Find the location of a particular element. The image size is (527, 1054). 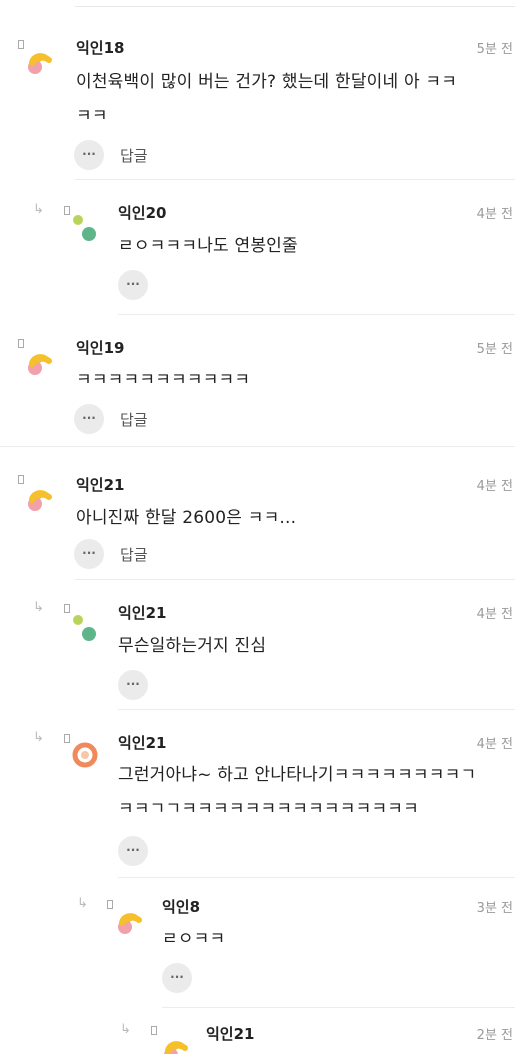

comment-text-line: 무슨일하는거지 진심 is located at coordinates (192, 646).